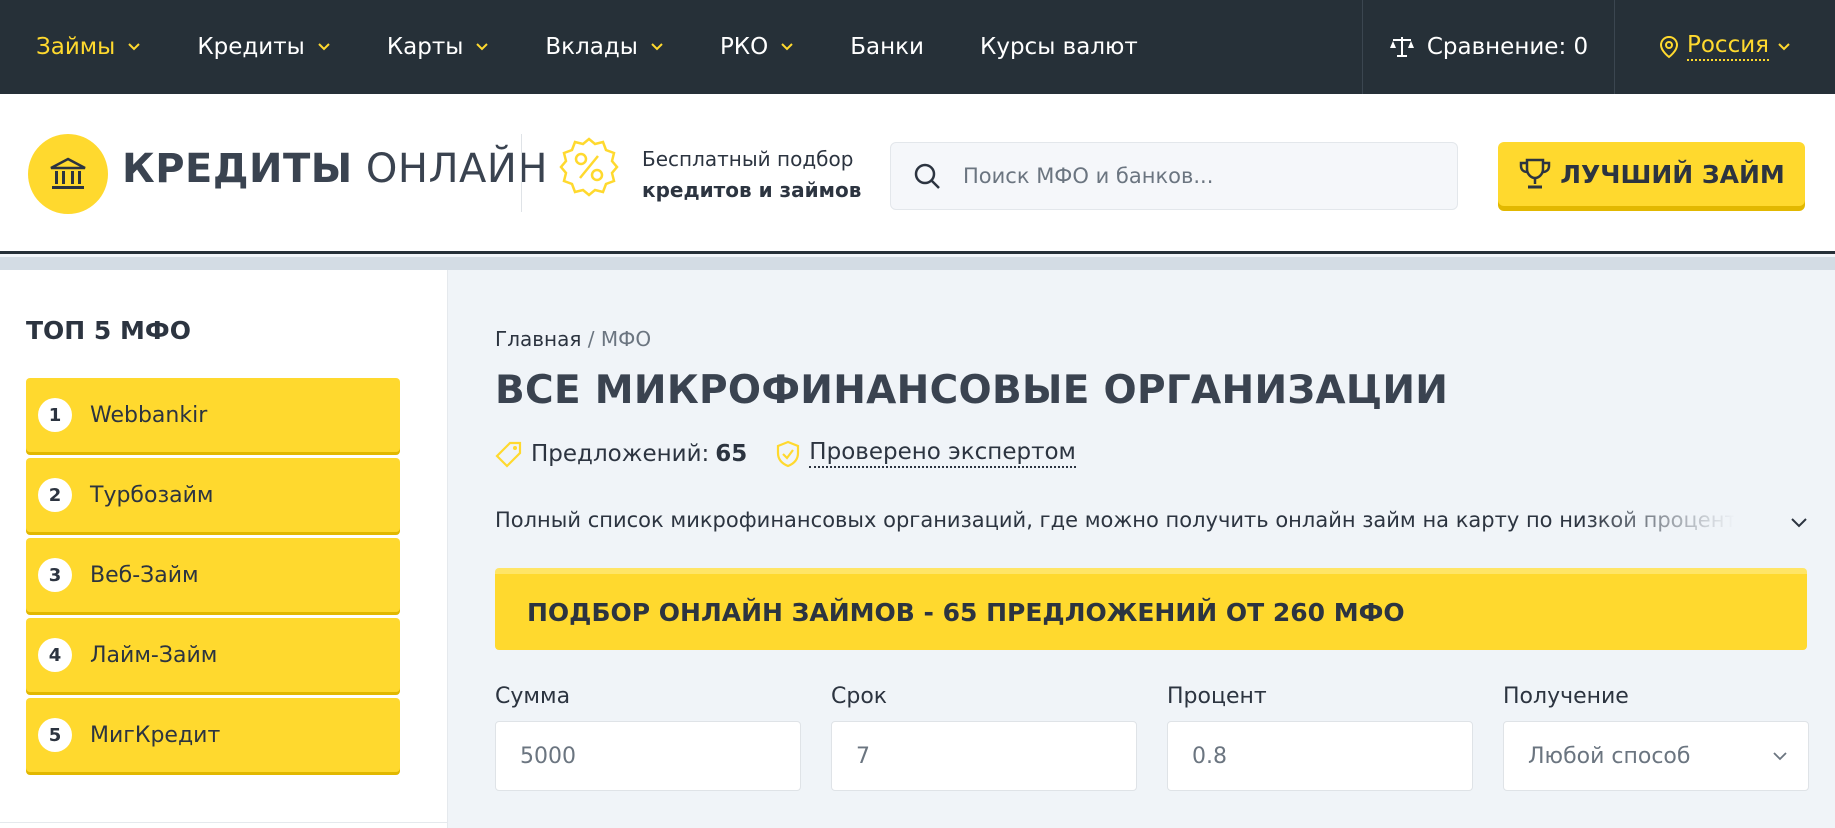 The height and width of the screenshot is (828, 1835). Describe the element at coordinates (1609, 756) in the screenshot. I see `method-select-value: Любой способ` at that location.